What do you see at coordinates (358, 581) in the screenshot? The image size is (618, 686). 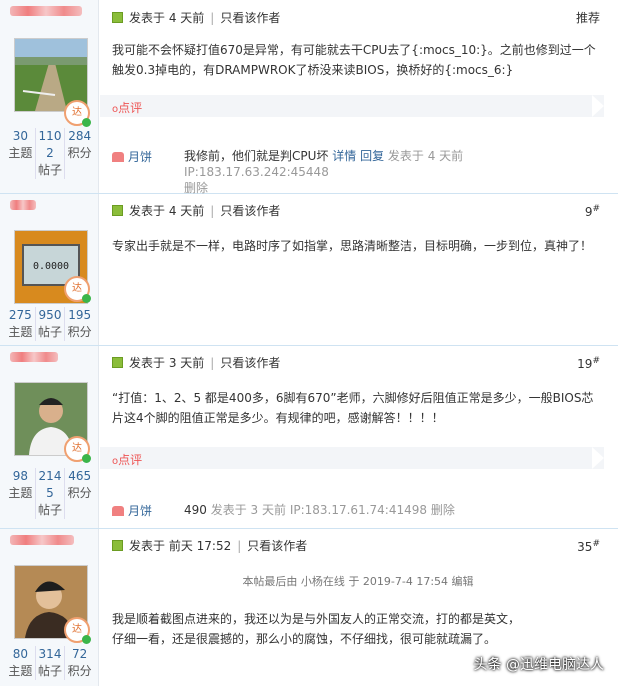 I see `edit-note: 本帖最后由 小杨在线 于 2019-7-4 17:54 编辑` at bounding box center [358, 581].